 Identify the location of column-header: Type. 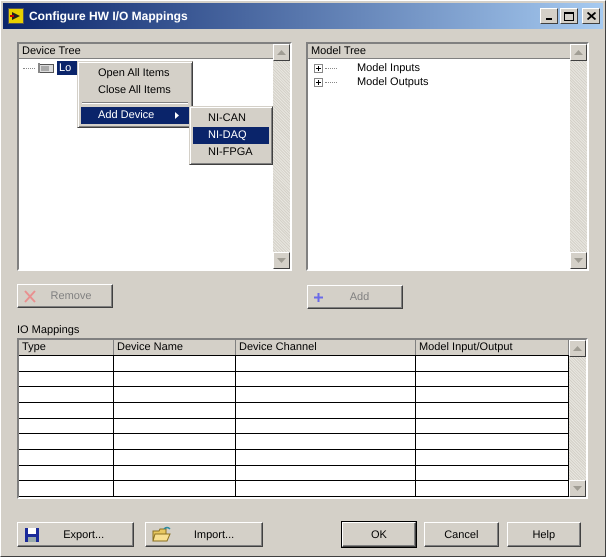
(66, 347).